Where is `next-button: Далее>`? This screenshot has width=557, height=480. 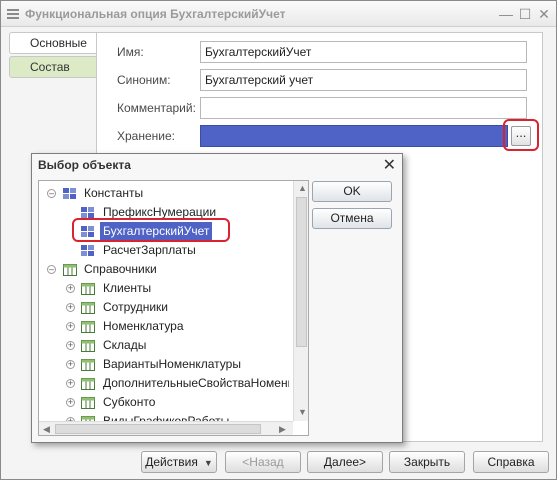
next-button: Далее> is located at coordinates (345, 462).